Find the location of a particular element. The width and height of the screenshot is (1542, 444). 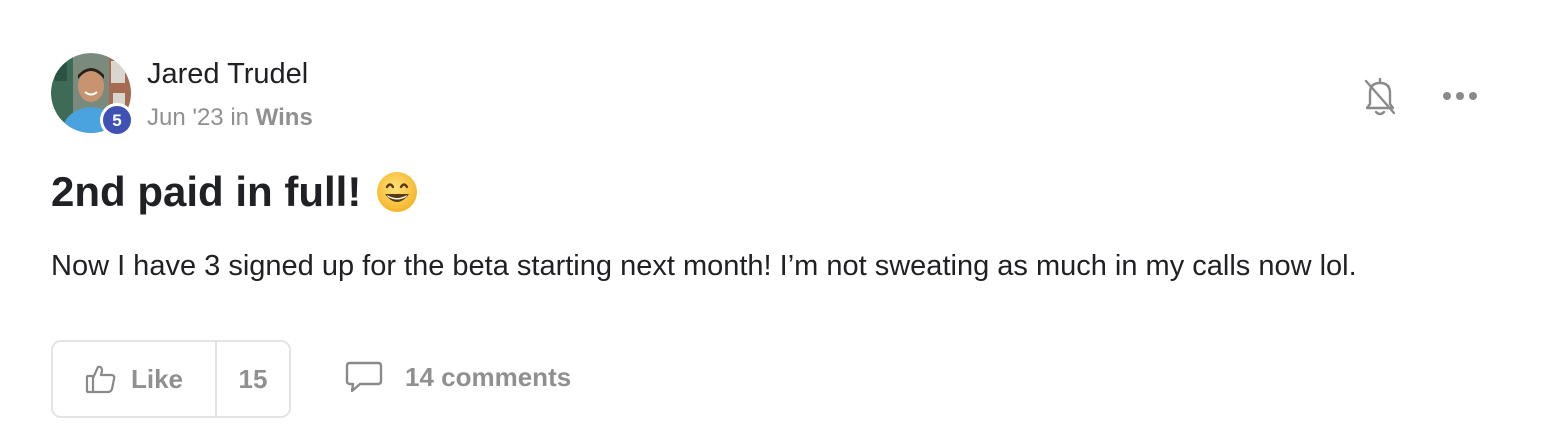

category-link: Wins is located at coordinates (284, 117).